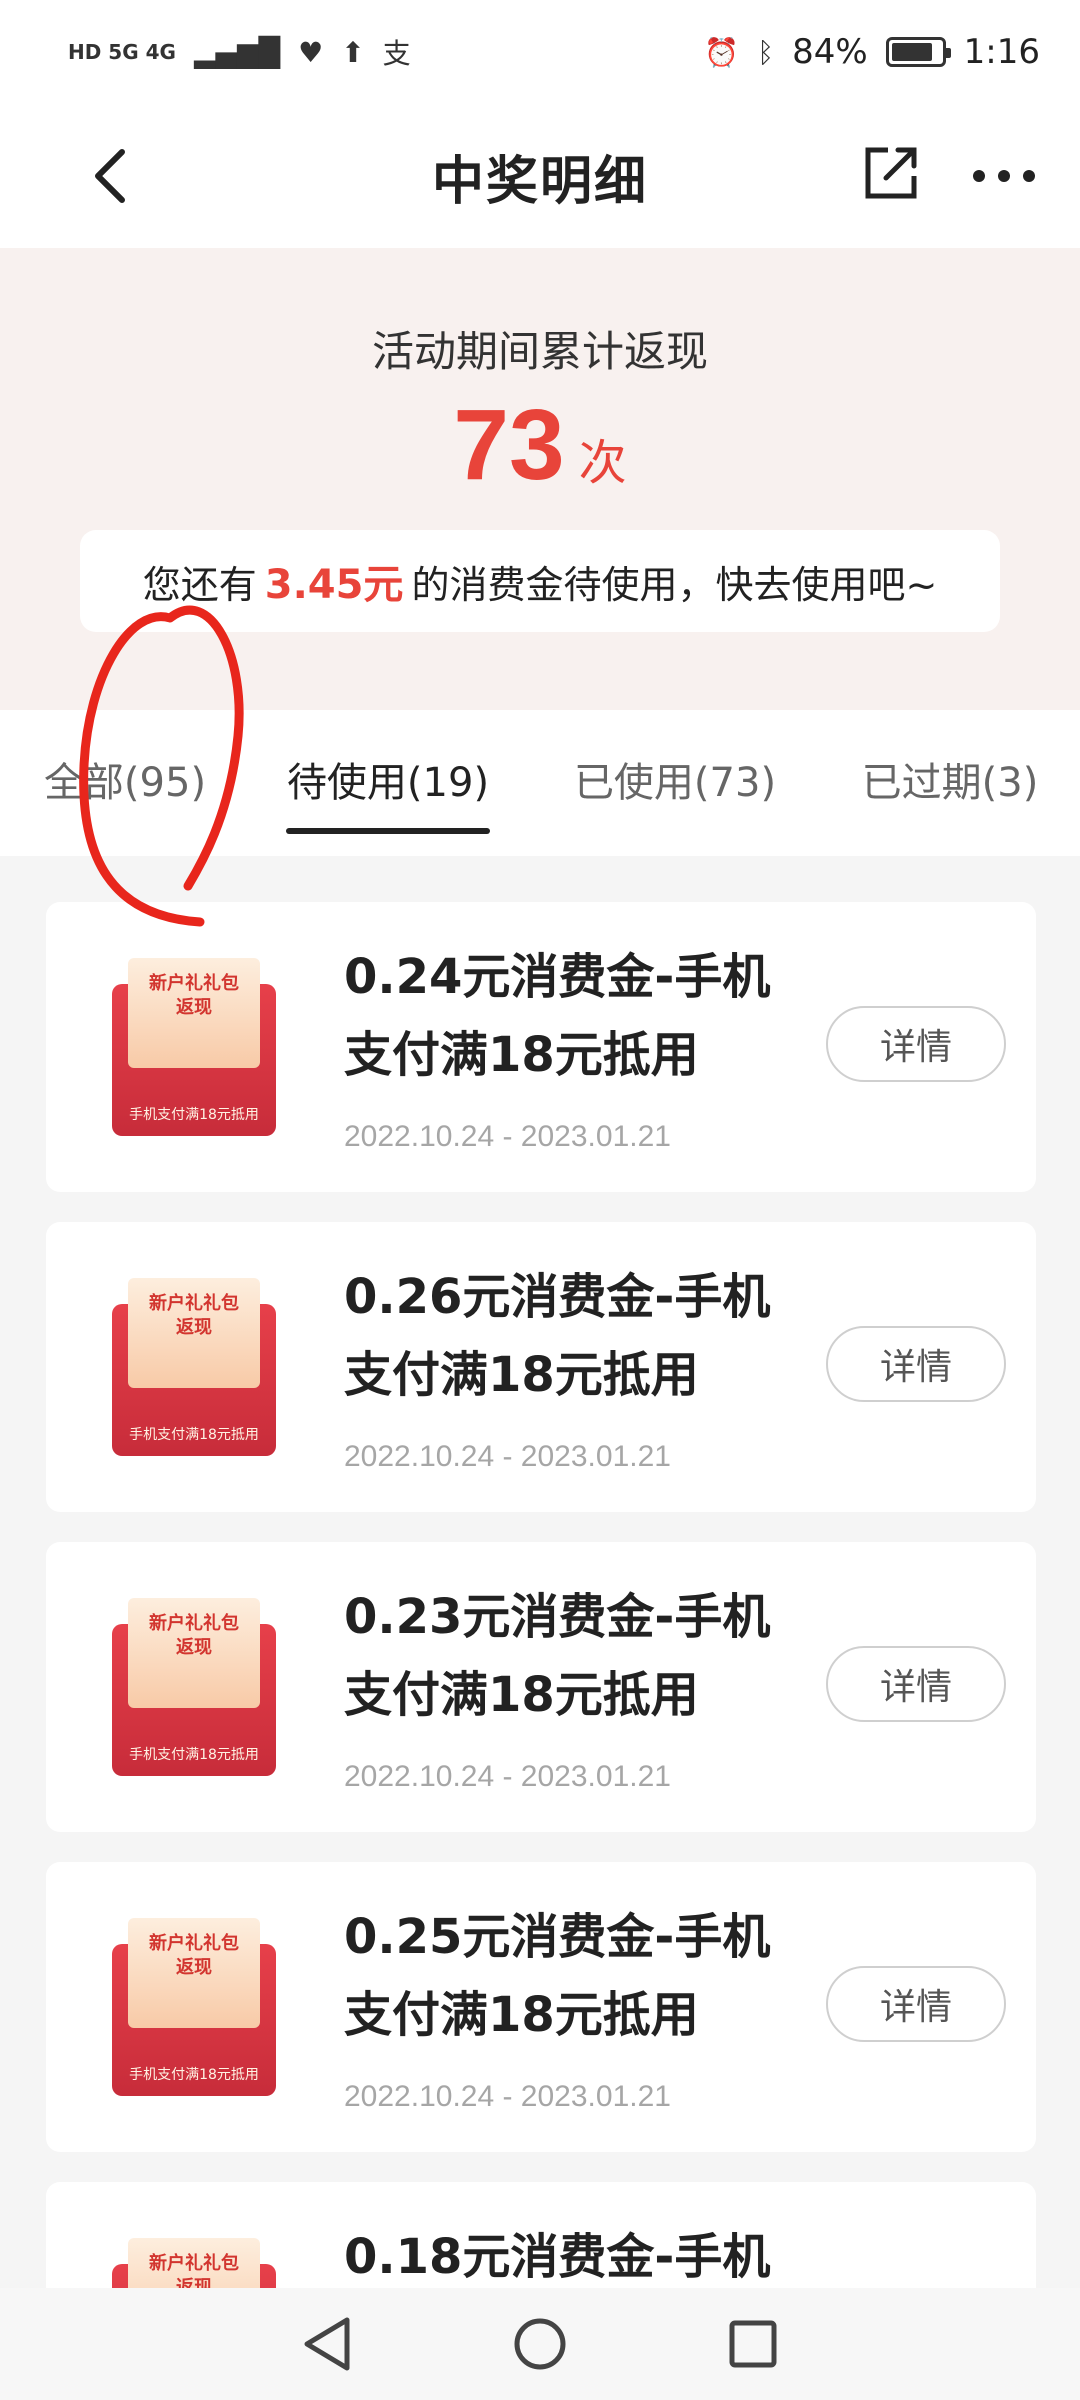  I want to click on tab-pending: 待使用(19), so click(388, 785).